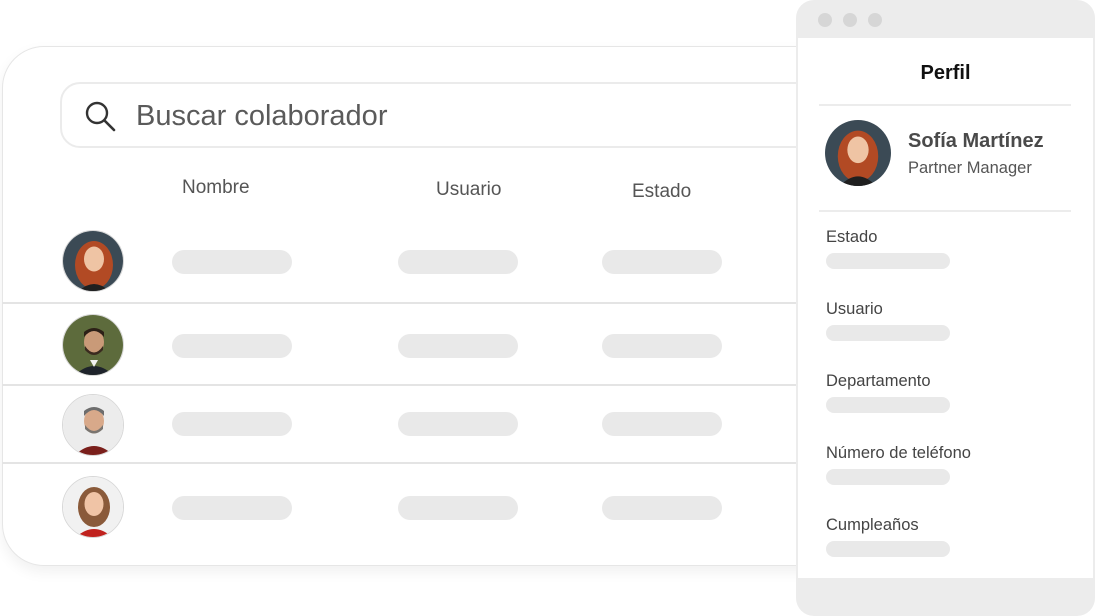  What do you see at coordinates (878, 381) in the screenshot?
I see `field-label-departamento: Departamento` at bounding box center [878, 381].